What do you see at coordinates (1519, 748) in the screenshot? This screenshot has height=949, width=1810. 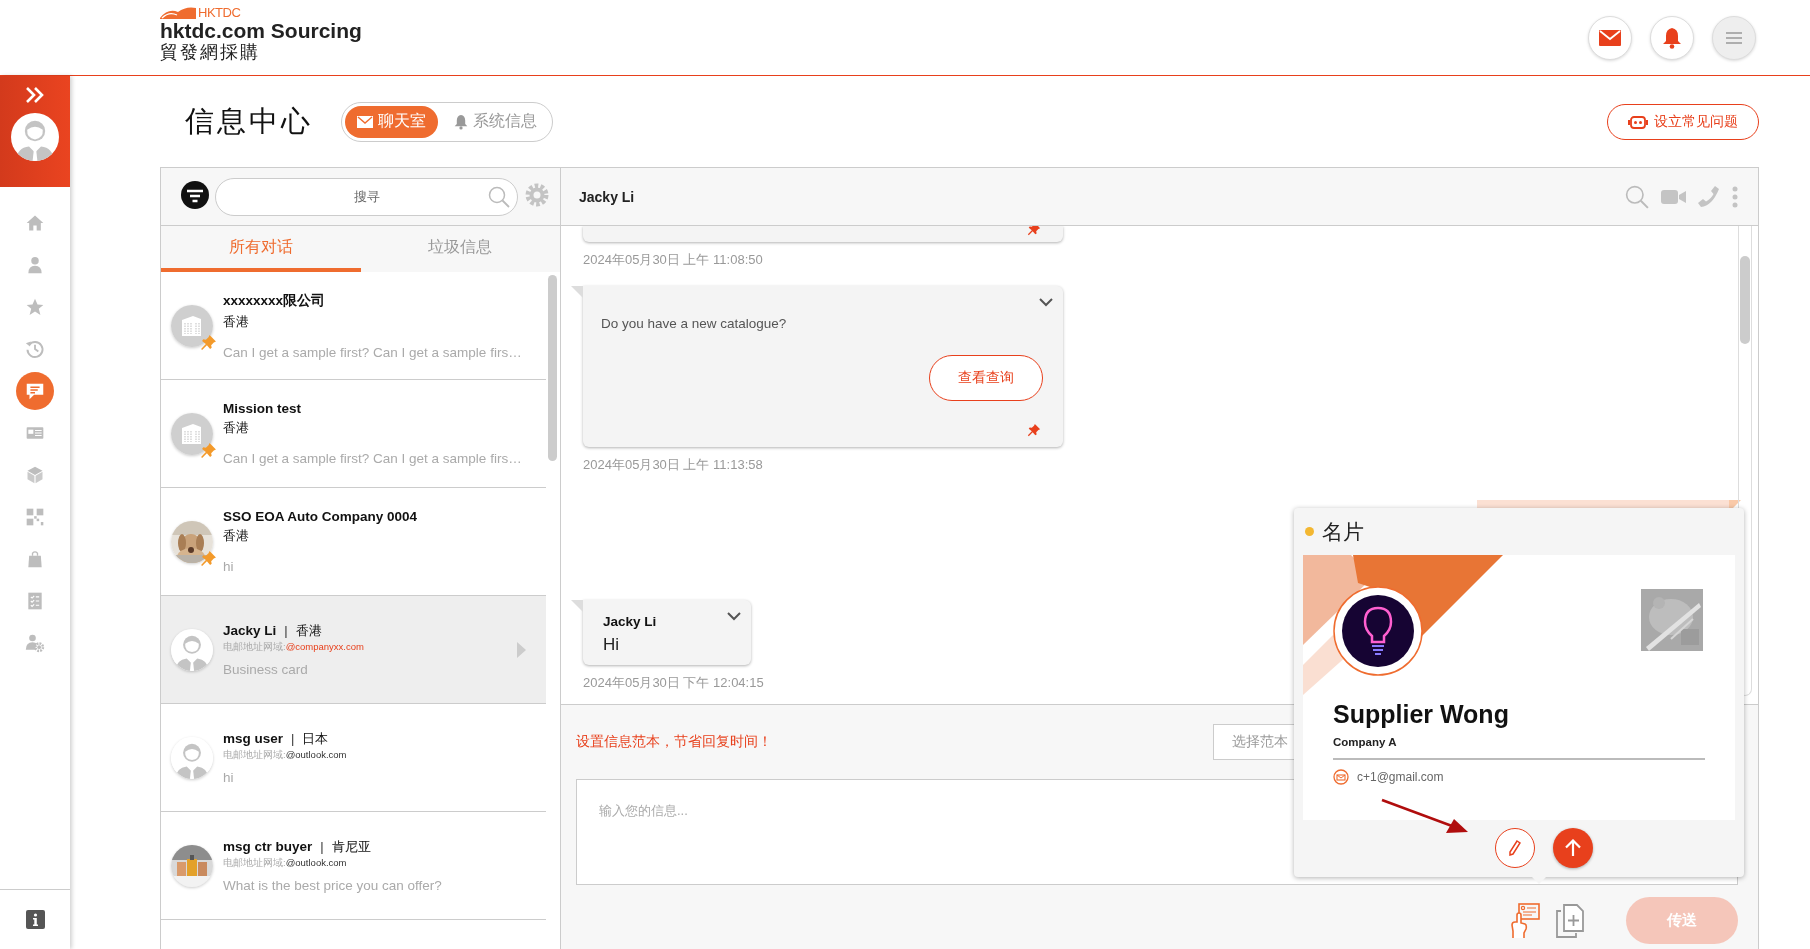 I see `company-name: Company A` at bounding box center [1519, 748].